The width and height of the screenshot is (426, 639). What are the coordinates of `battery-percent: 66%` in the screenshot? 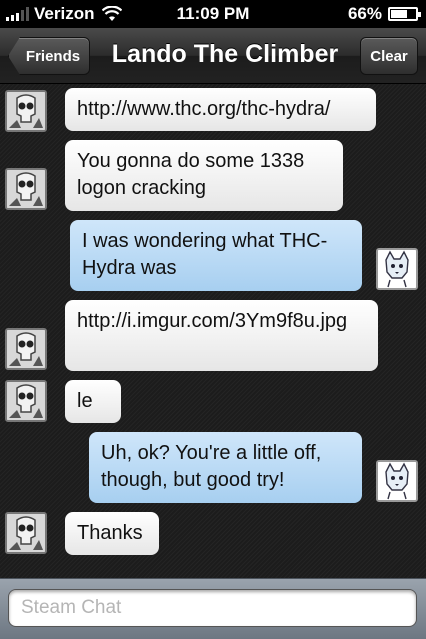 It's located at (364, 13).